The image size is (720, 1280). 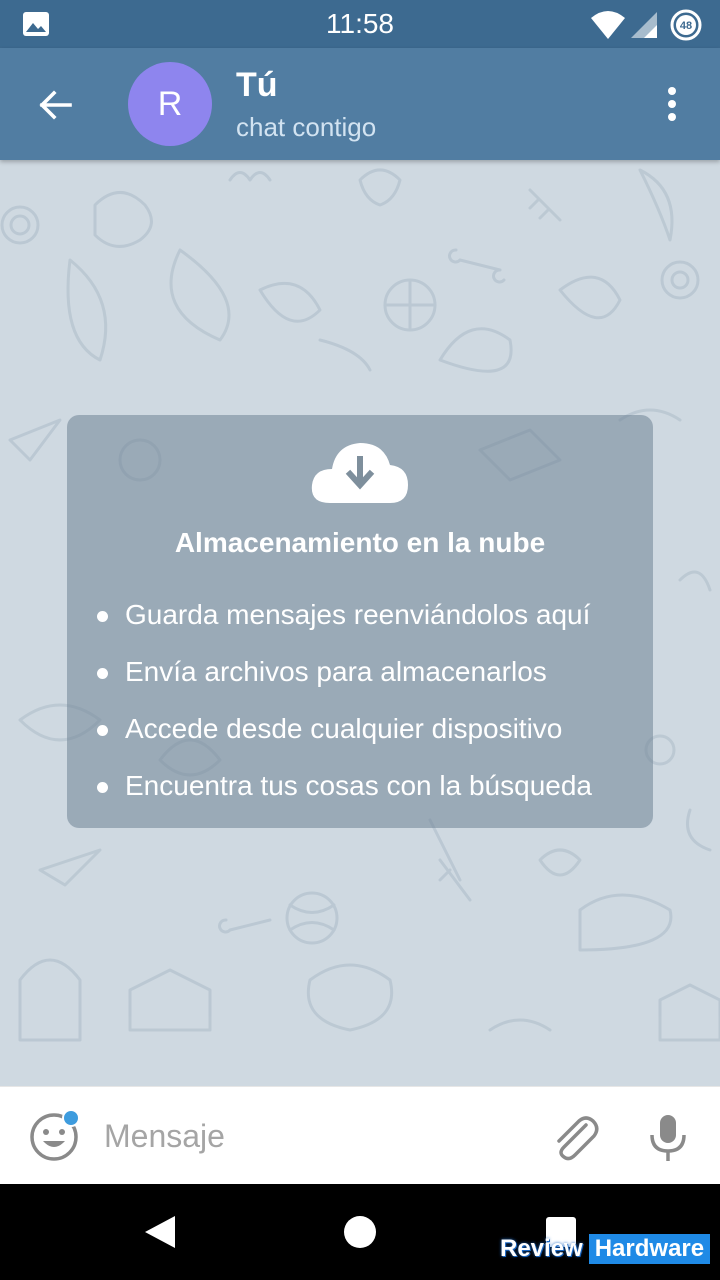 I want to click on microphone-button, so click(x=668, y=1138).